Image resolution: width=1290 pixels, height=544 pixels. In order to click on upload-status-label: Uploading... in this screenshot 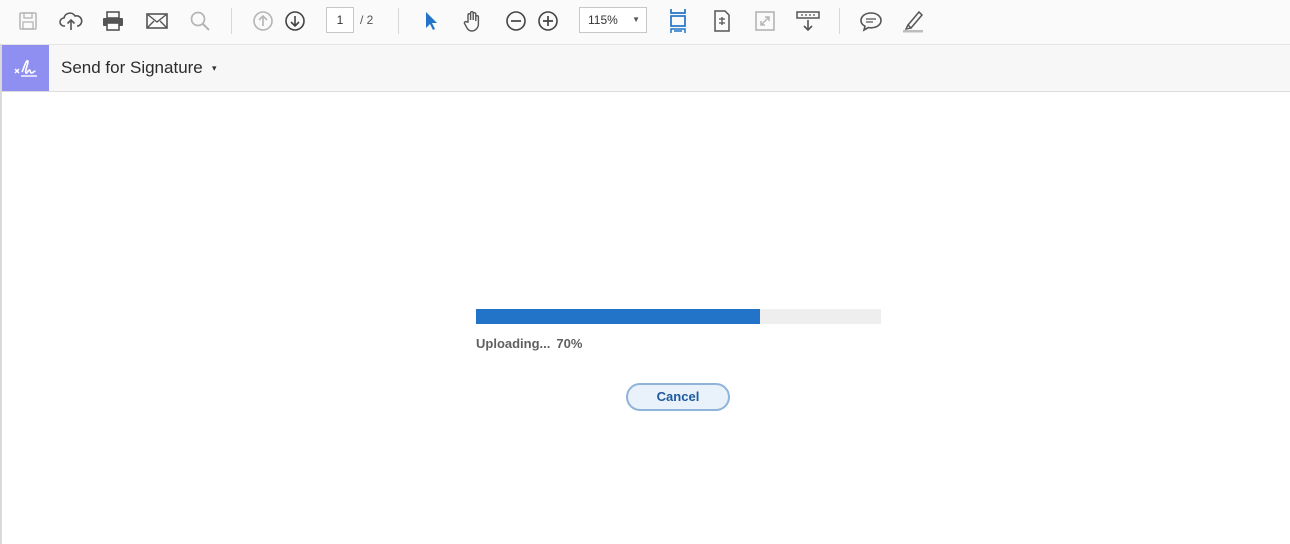, I will do `click(513, 343)`.